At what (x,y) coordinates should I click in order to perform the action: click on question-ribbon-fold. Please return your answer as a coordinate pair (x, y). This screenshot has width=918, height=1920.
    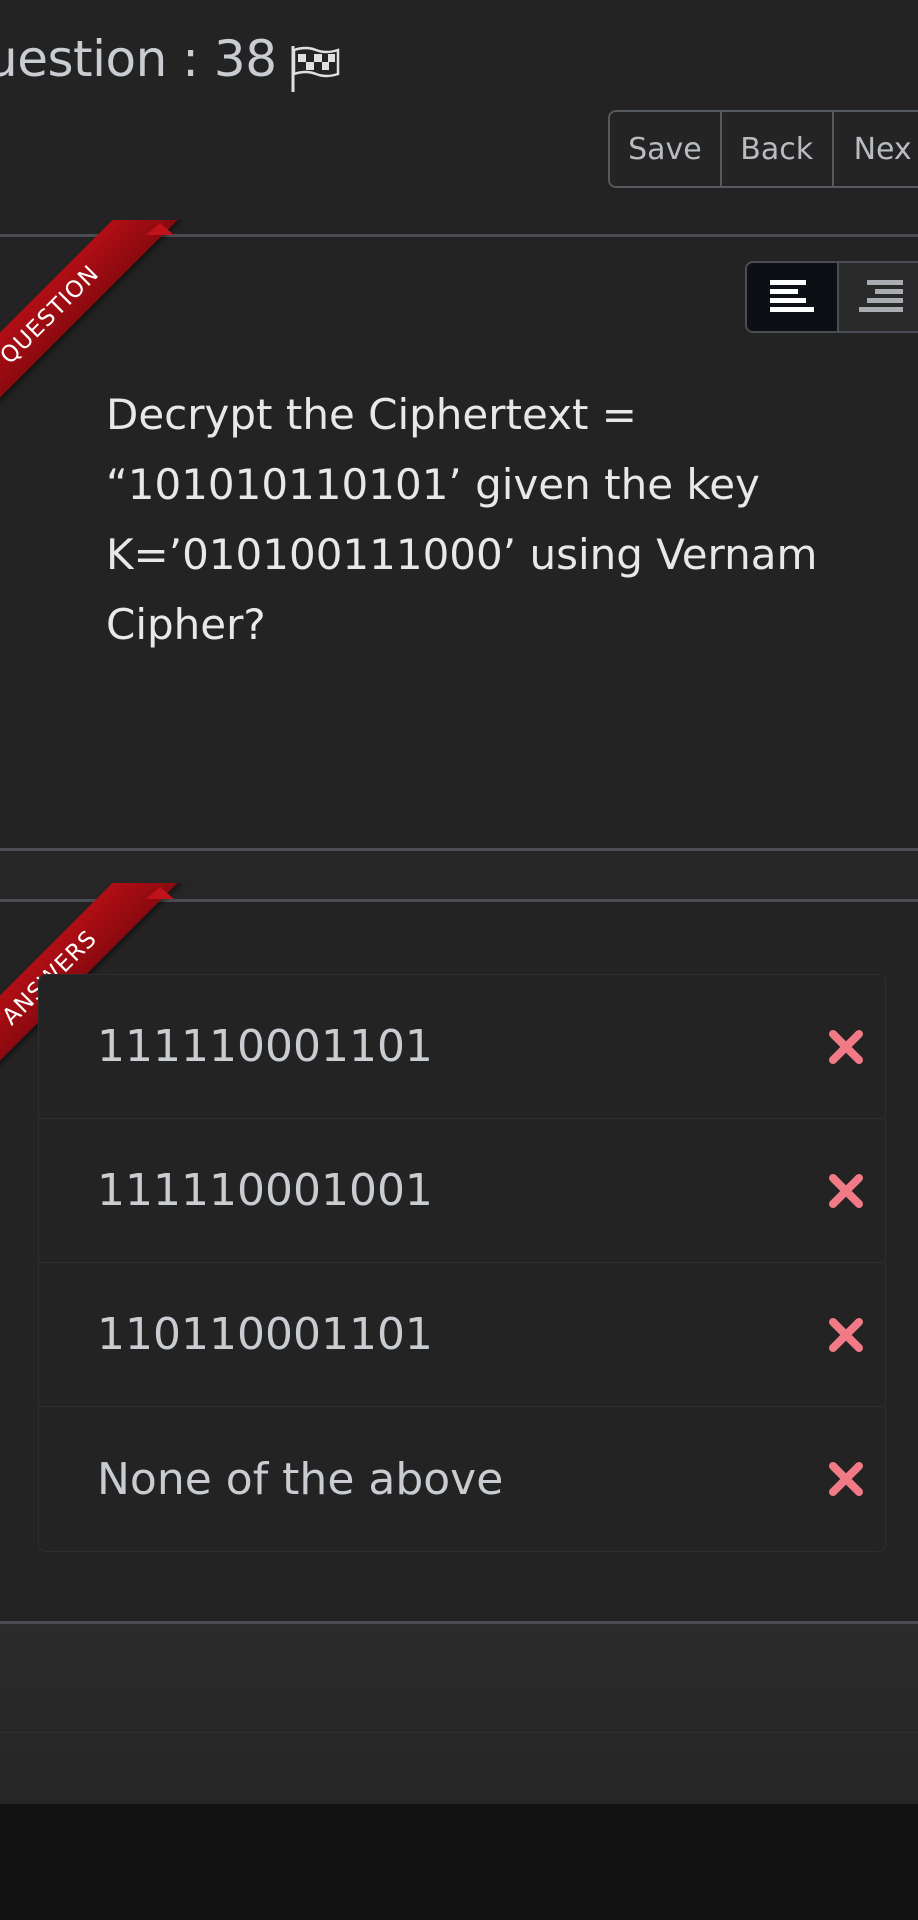
    Looking at the image, I should click on (160, 229).